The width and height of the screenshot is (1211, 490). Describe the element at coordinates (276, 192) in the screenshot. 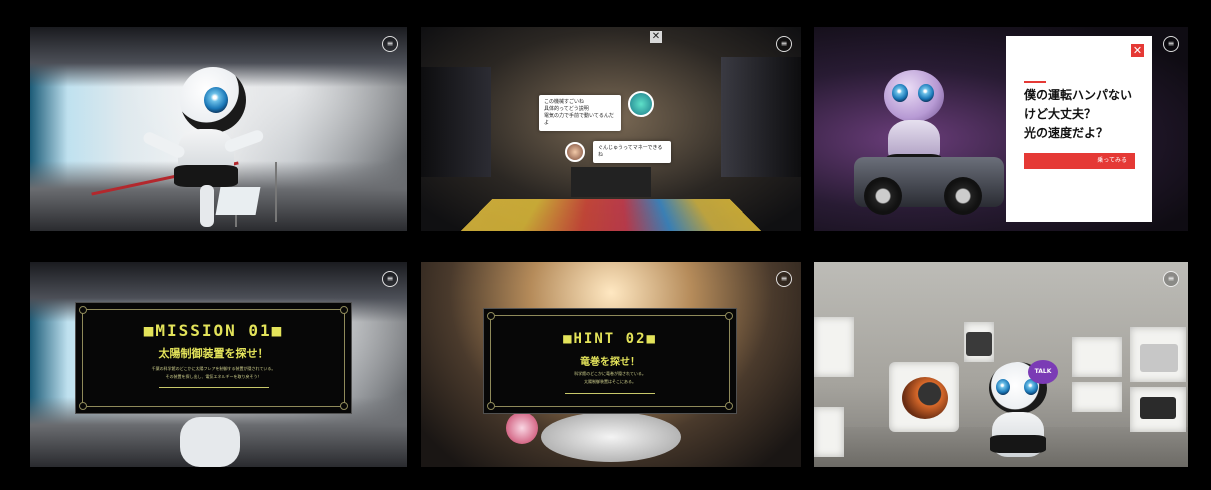

I see `stanchion` at that location.